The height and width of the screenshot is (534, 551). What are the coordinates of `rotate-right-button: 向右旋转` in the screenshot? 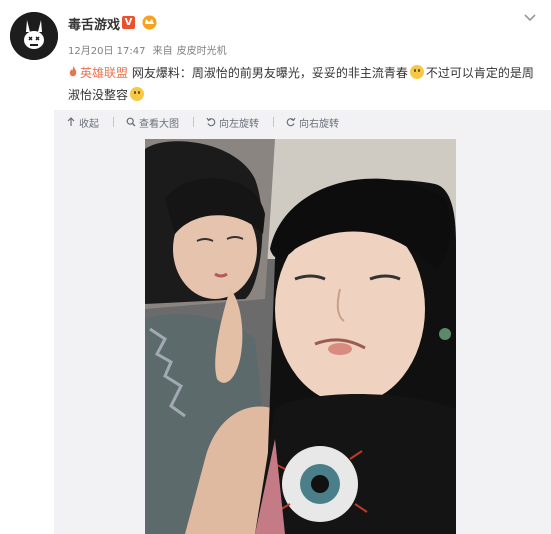 It's located at (312, 122).